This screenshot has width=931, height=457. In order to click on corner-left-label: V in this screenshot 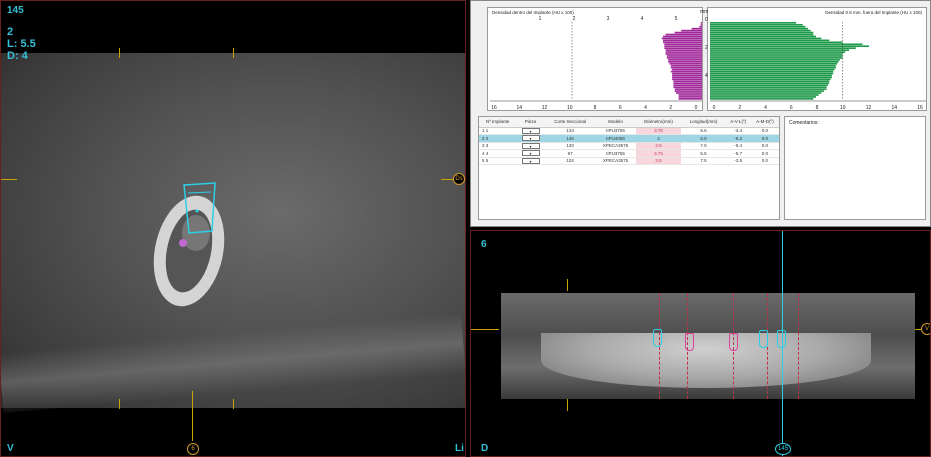, I will do `click(10, 448)`.